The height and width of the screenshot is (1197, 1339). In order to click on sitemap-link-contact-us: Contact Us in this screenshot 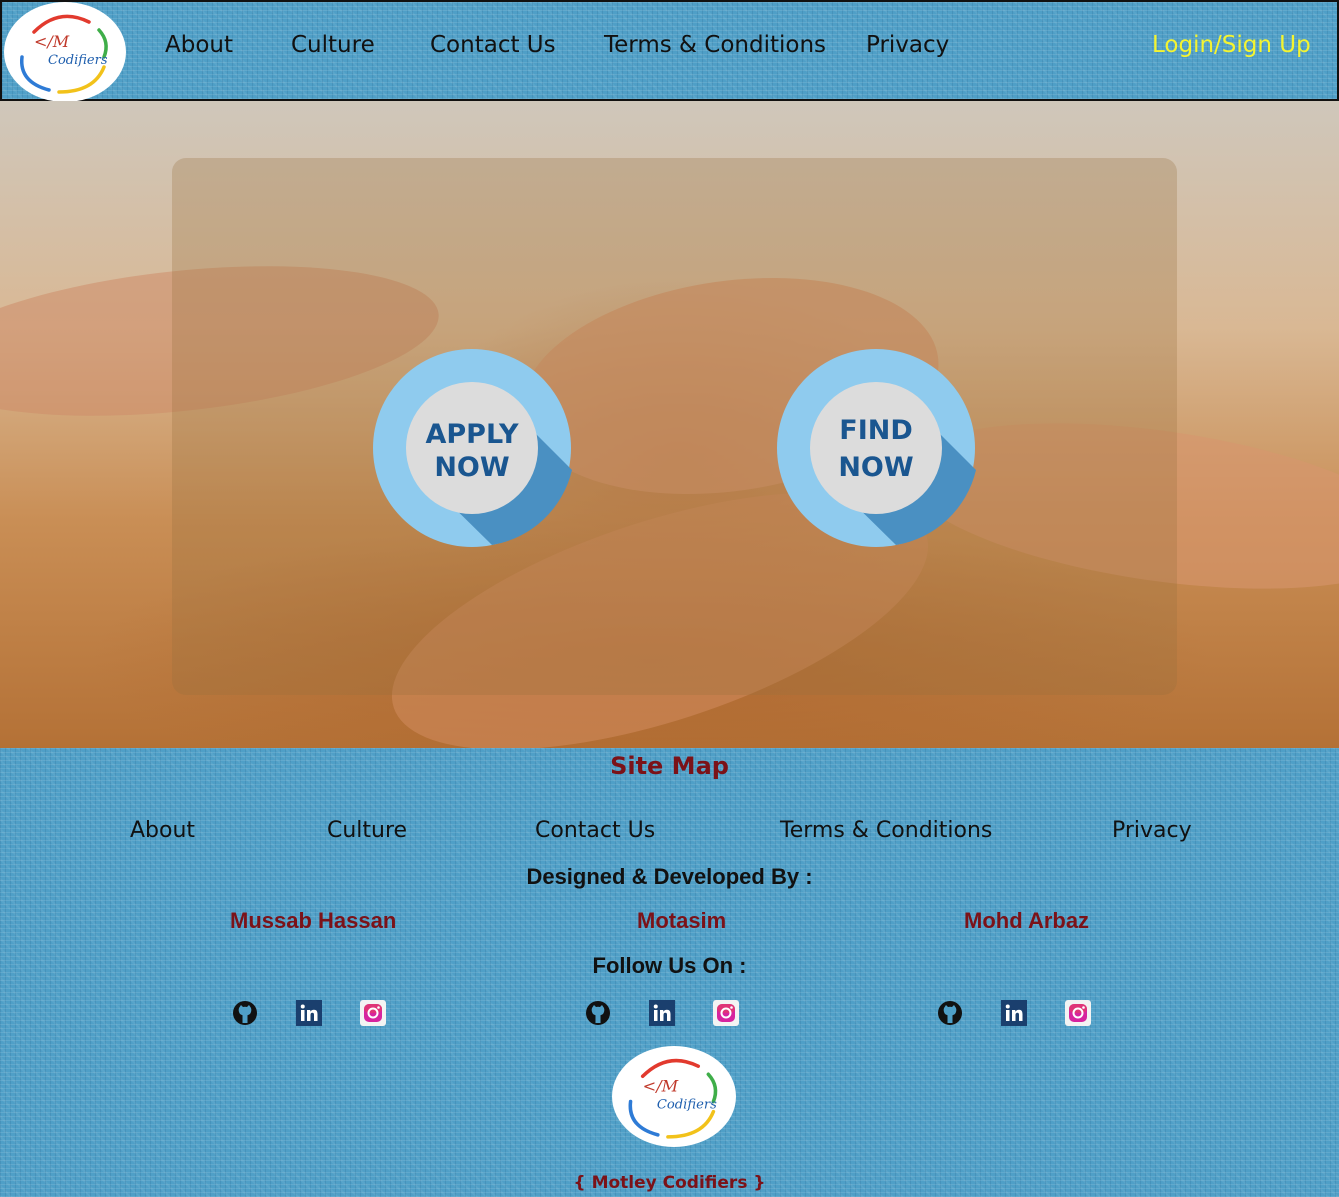, I will do `click(595, 830)`.